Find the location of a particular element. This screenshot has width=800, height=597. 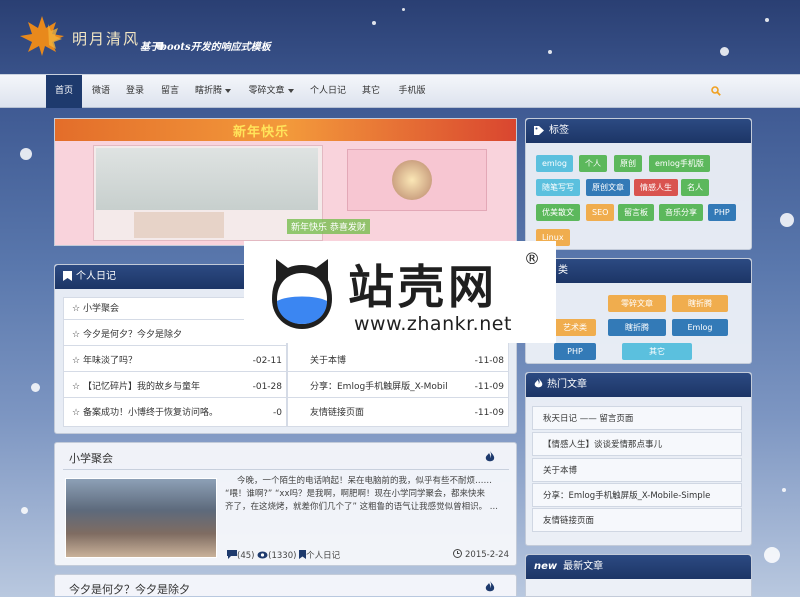

tag-guestbook: 留言板 is located at coordinates (636, 212).